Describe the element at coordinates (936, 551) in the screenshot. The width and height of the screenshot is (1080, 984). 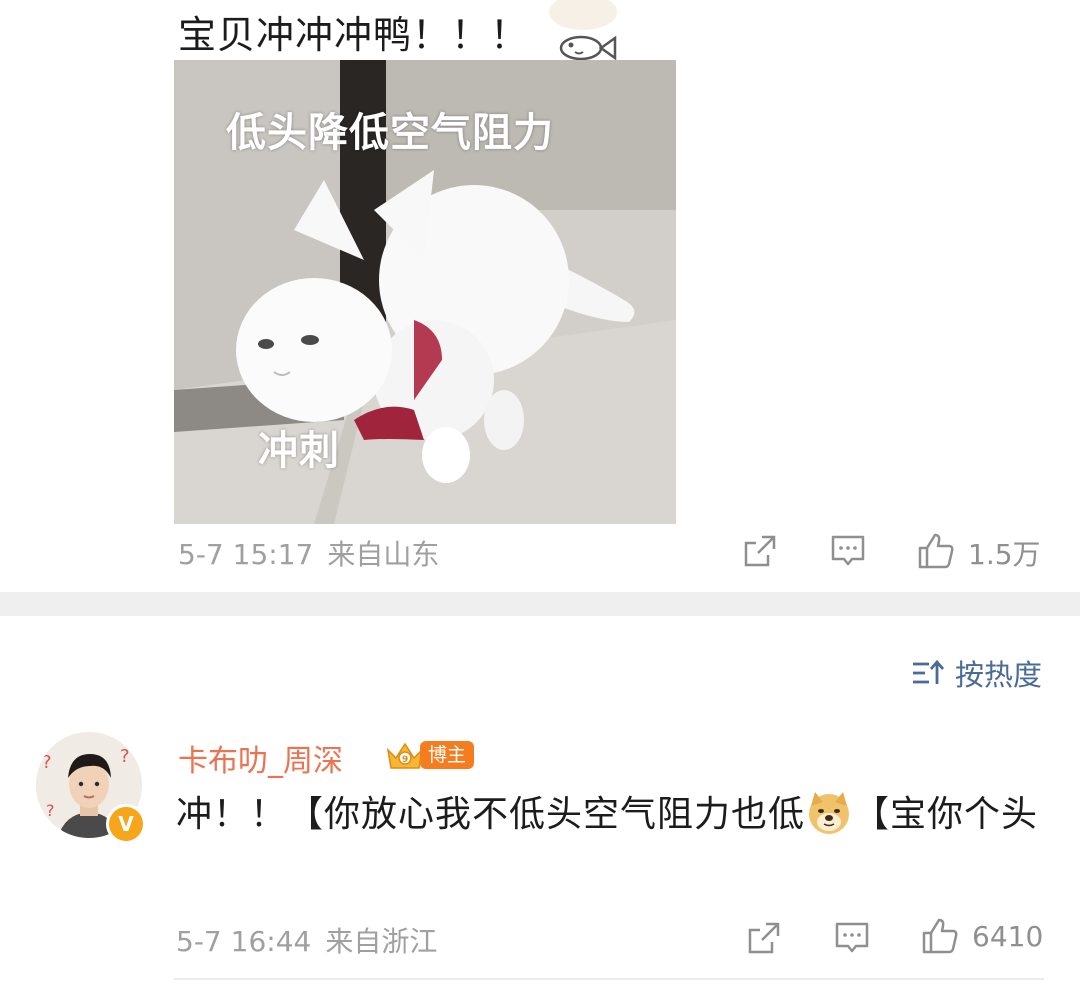
I see `like-icon` at that location.